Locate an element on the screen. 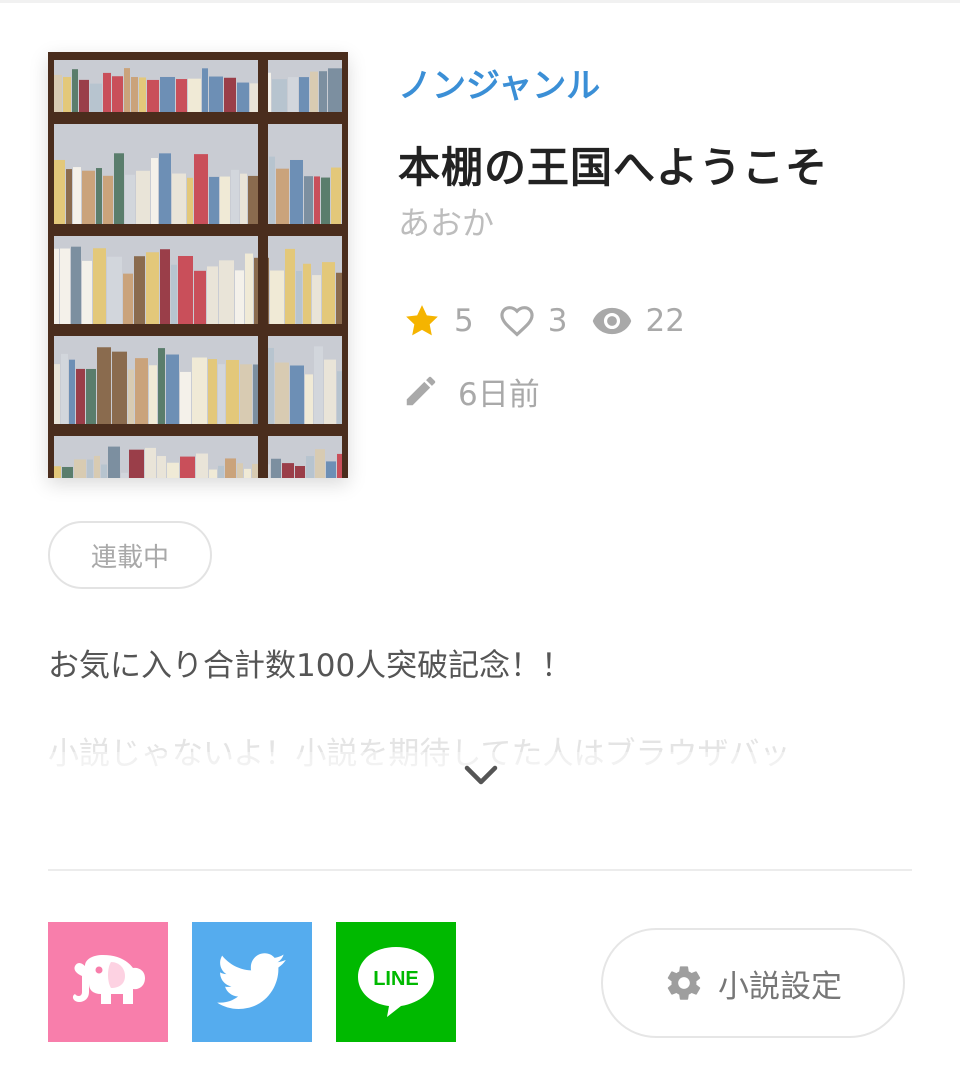 The height and width of the screenshot is (1080, 960). star-icon is located at coordinates (422, 320).